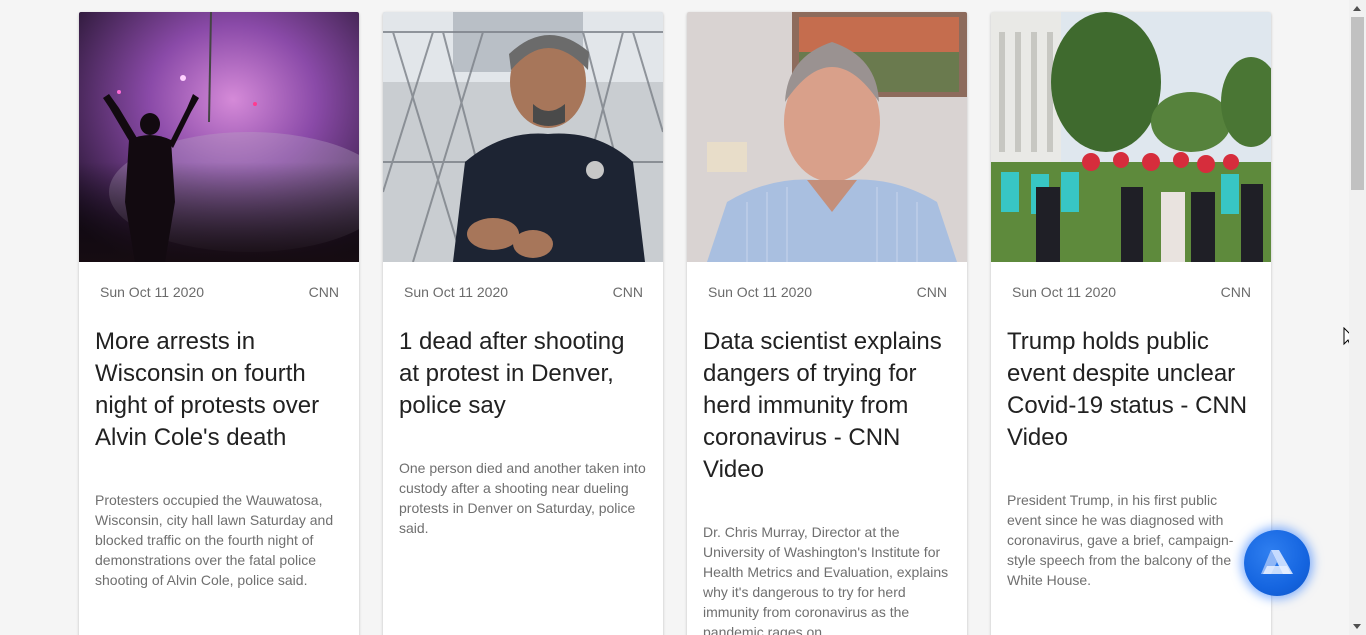  What do you see at coordinates (1357, 8) in the screenshot?
I see `scroll-up-arrow-icon` at bounding box center [1357, 8].